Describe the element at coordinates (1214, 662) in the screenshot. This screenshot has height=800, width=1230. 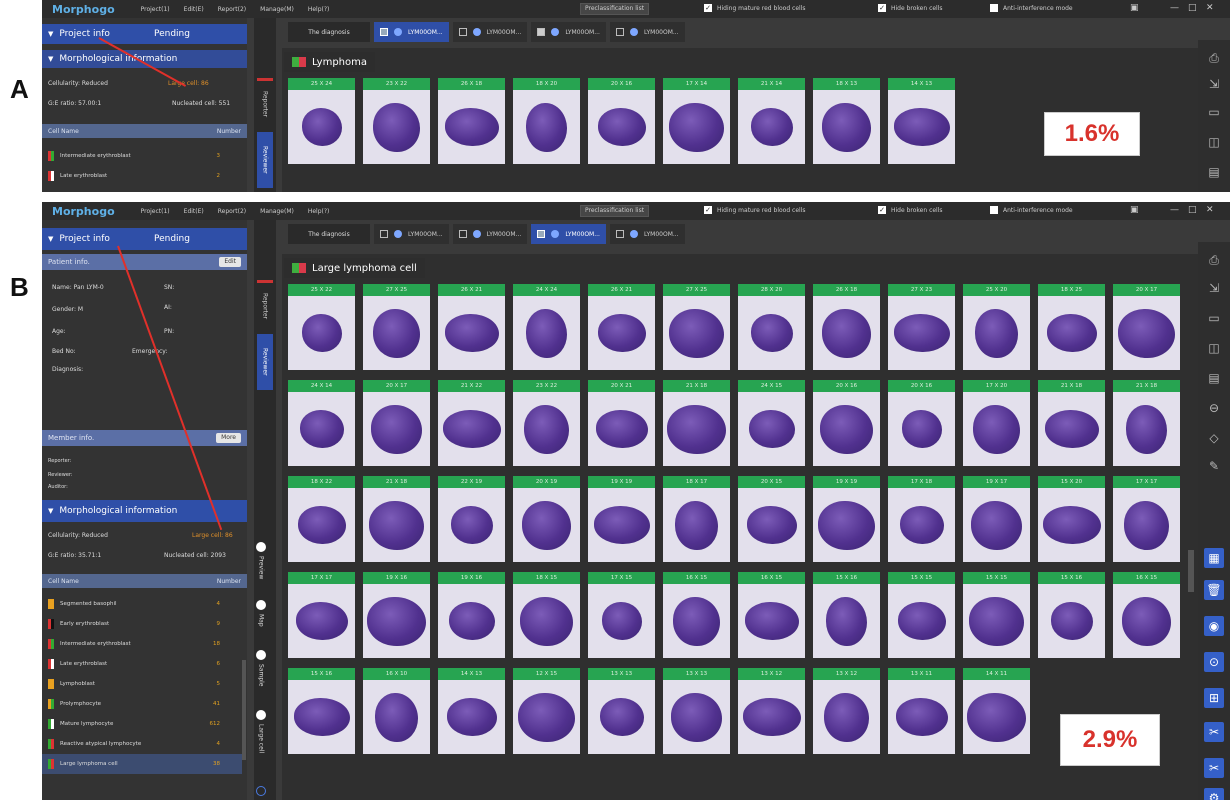
I see `zoom-icon: ⊙` at that location.